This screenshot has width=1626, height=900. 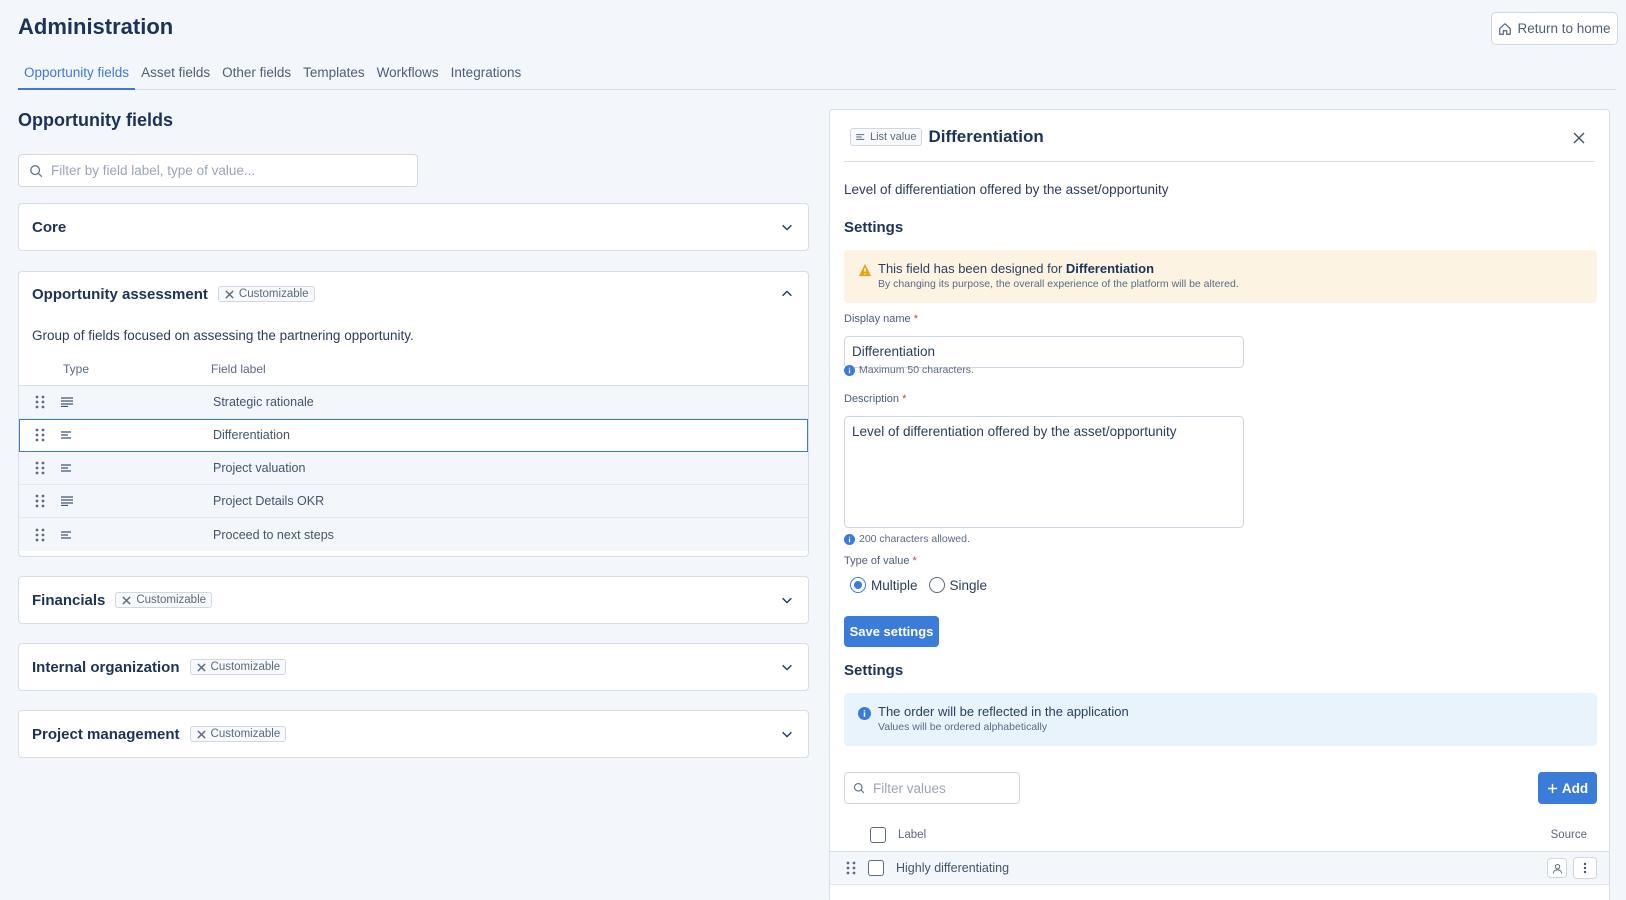 I want to click on info-detail: Values will be ordered alphabetically, so click(x=963, y=727).